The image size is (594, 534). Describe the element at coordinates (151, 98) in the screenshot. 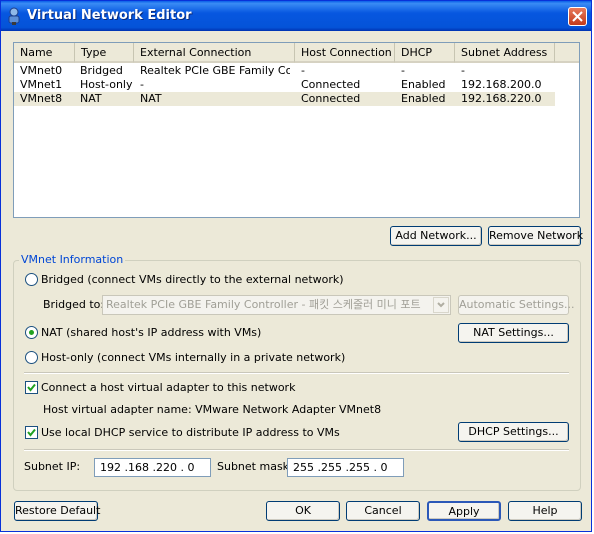

I see `cell-external: NAT` at that location.